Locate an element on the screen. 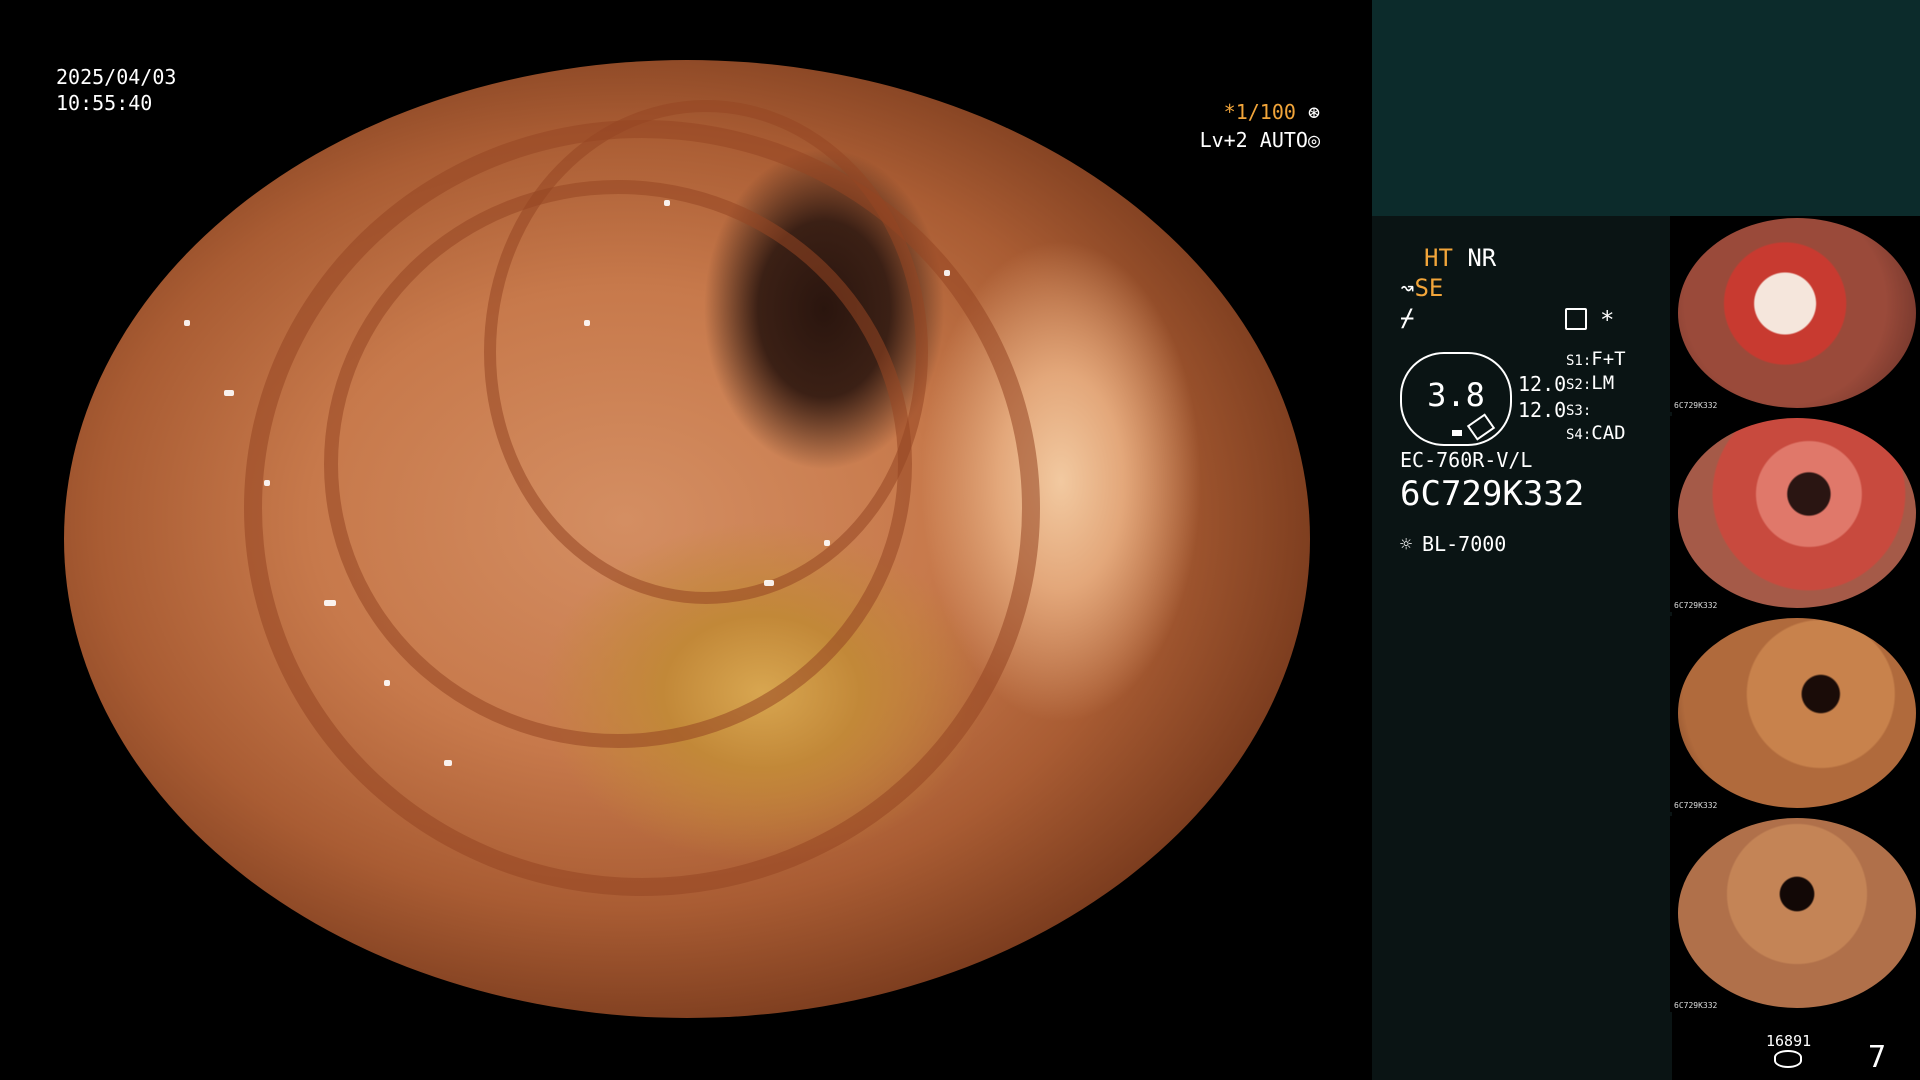 This screenshot has height=1080, width=1920. se-text: SE is located at coordinates (1429, 288).